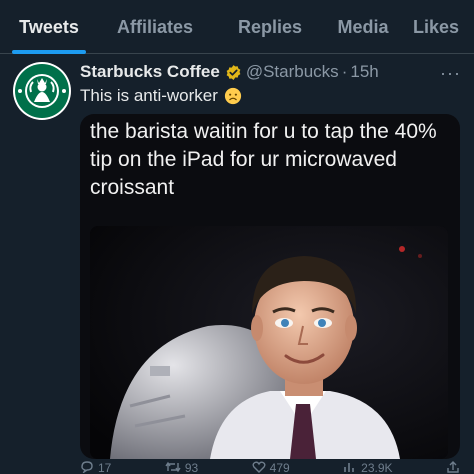 The image size is (474, 474). What do you see at coordinates (96, 467) in the screenshot?
I see `reply-button: 17` at bounding box center [96, 467].